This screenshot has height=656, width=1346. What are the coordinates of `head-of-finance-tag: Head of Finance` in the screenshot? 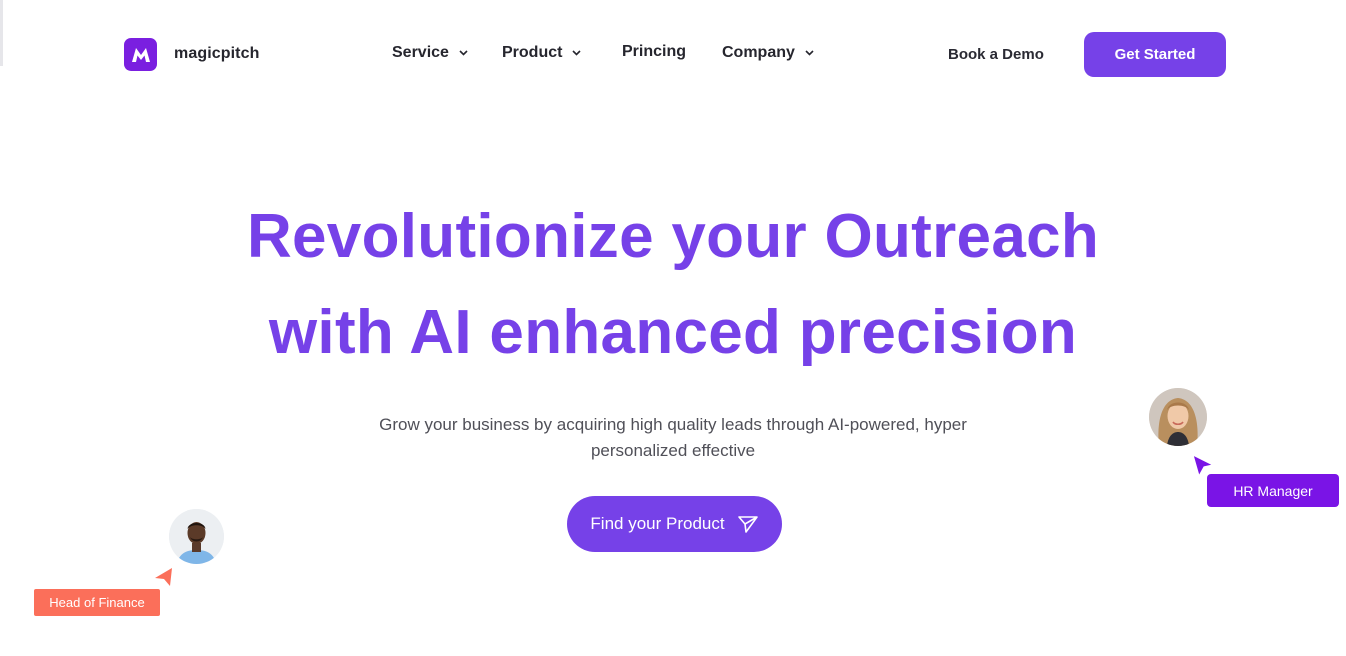 It's located at (97, 602).